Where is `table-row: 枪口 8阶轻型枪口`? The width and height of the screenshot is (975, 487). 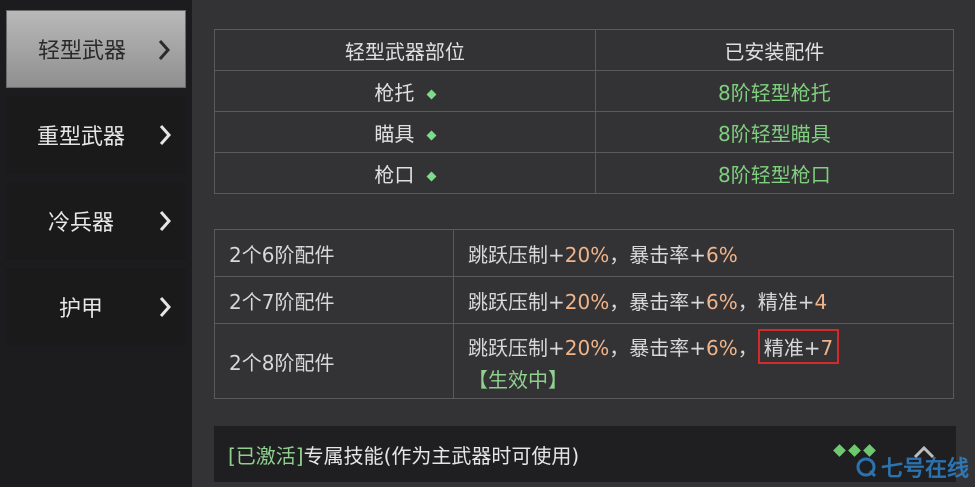 table-row: 枪口 8阶轻型枪口 is located at coordinates (584, 173).